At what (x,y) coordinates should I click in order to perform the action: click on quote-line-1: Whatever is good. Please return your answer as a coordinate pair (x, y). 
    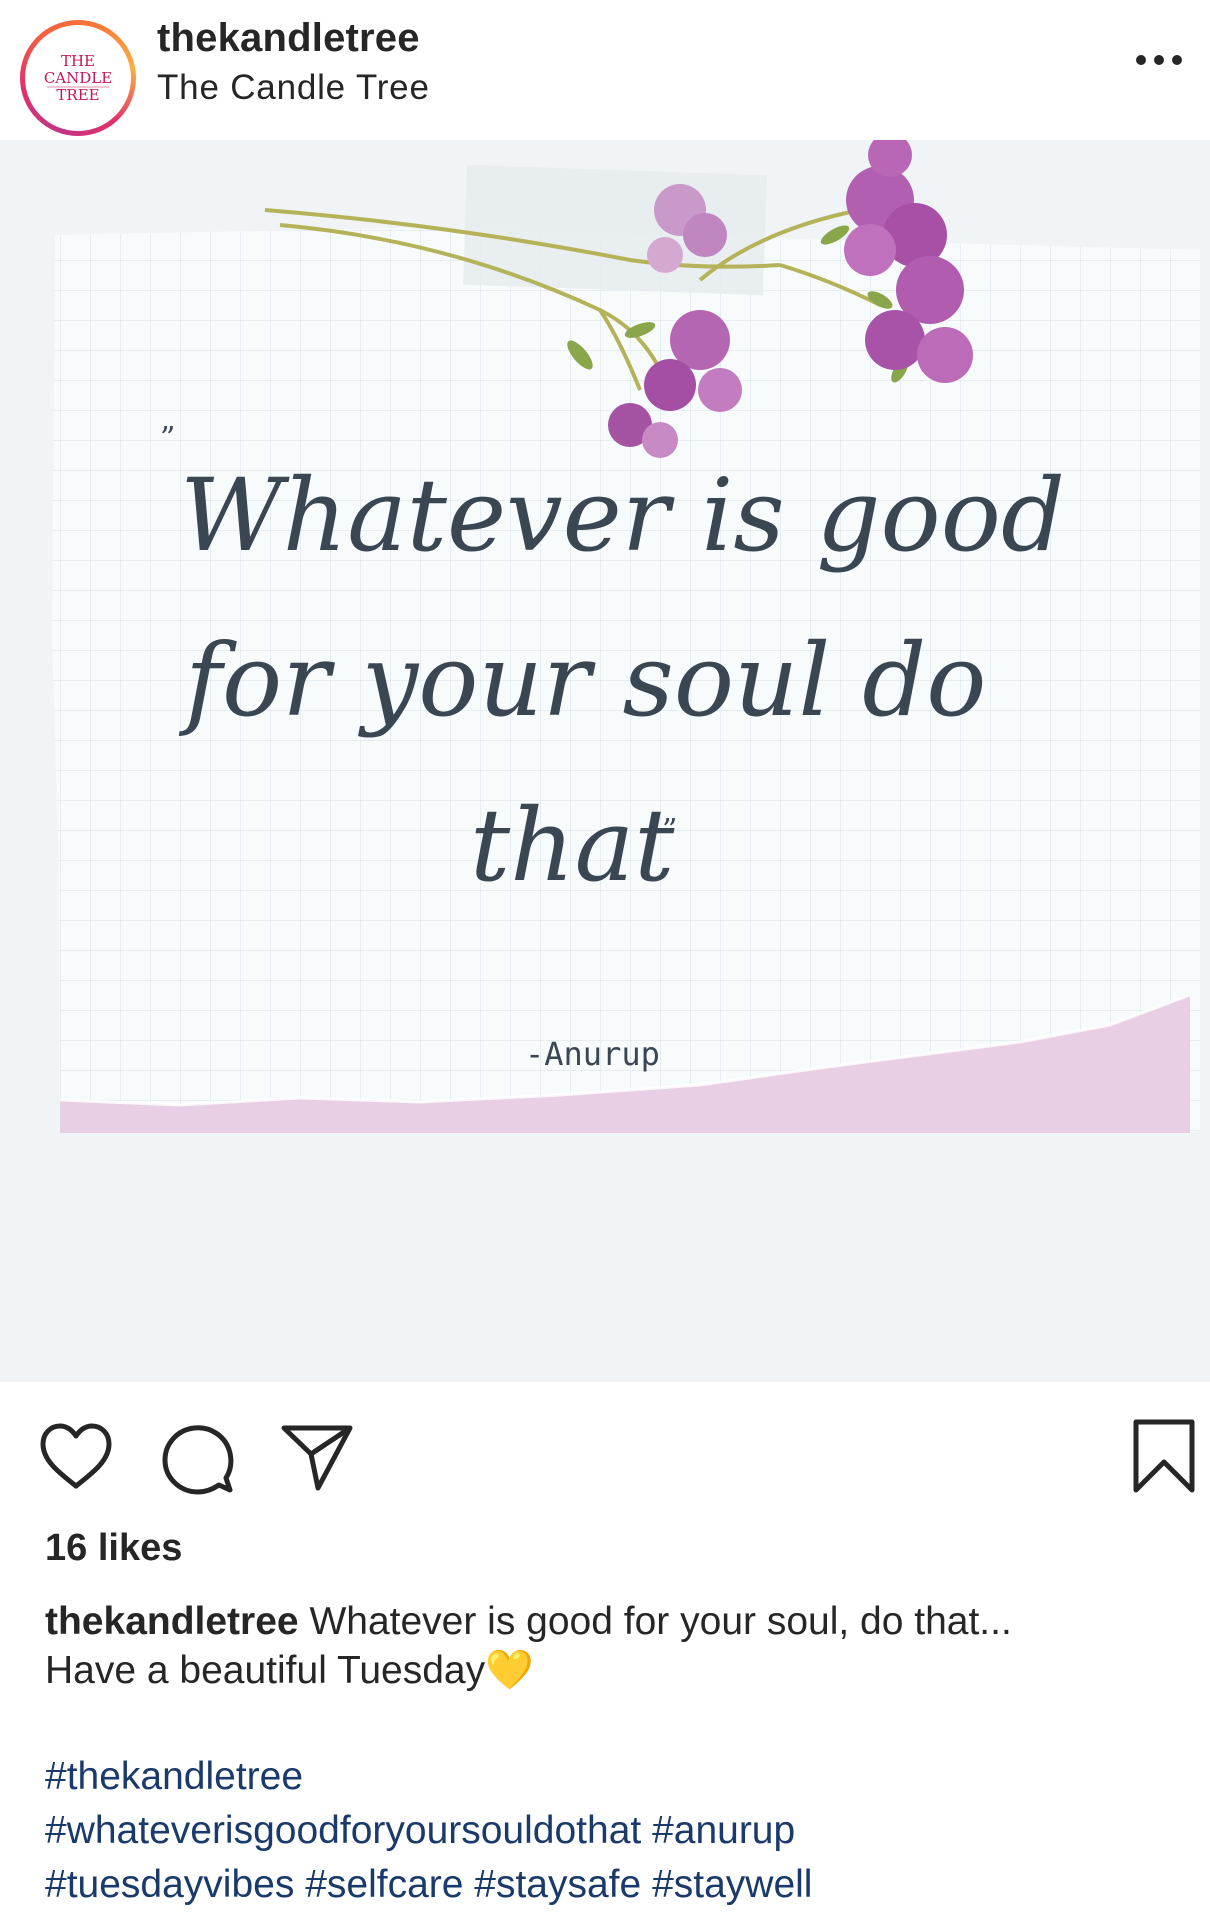
    Looking at the image, I should click on (622, 515).